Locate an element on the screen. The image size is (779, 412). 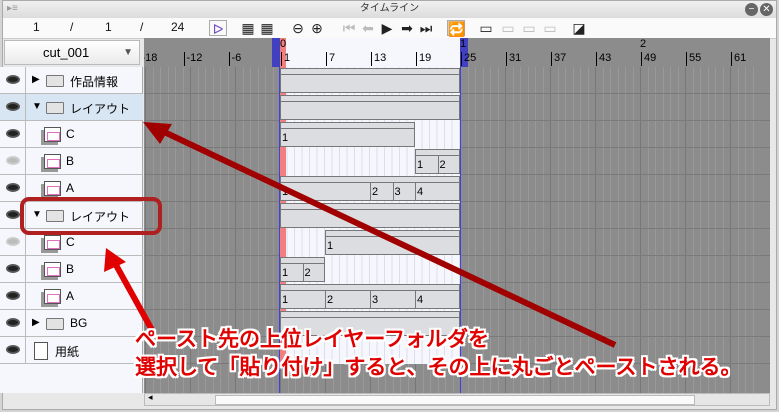
track-row: 1 2 3 4 is located at coordinates (457, 296).